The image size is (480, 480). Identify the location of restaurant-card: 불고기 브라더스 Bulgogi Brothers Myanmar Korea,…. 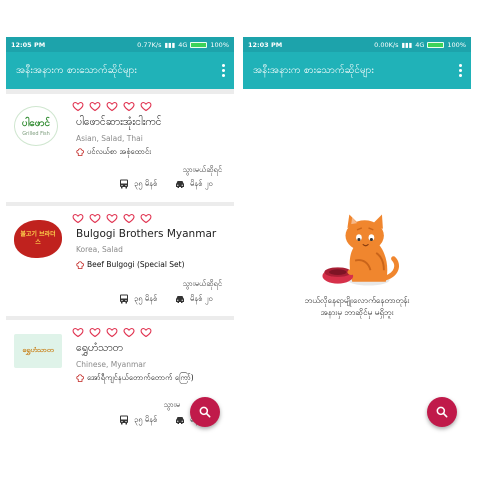
(120, 261).